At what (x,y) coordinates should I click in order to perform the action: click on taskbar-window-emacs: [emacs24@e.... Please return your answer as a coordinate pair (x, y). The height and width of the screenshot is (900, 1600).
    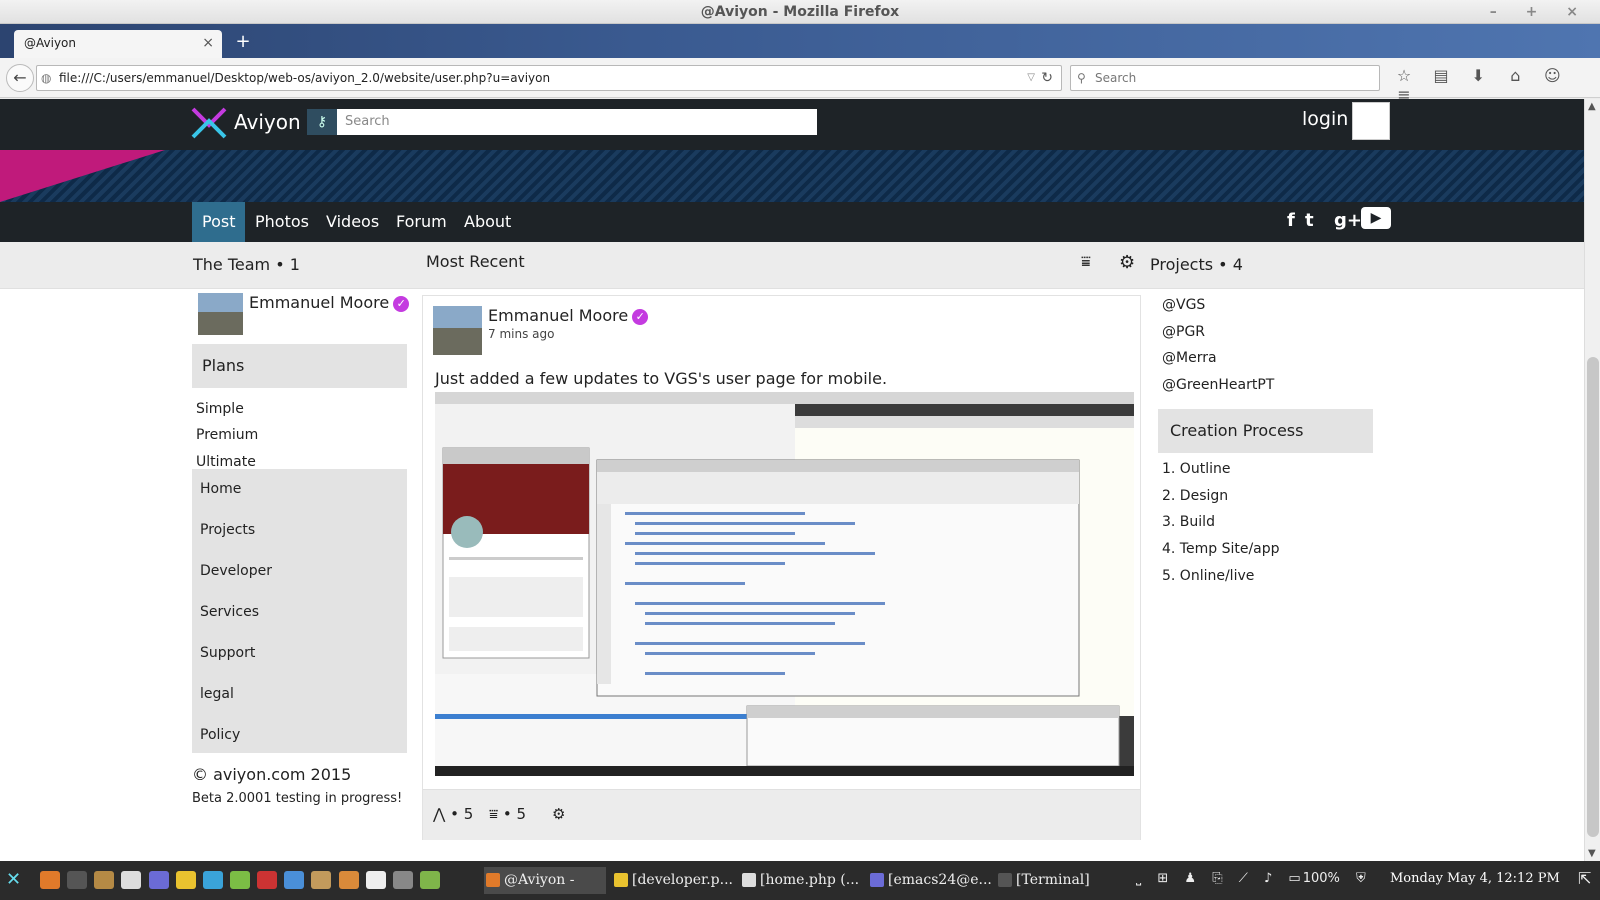
    Looking at the image, I should click on (930, 880).